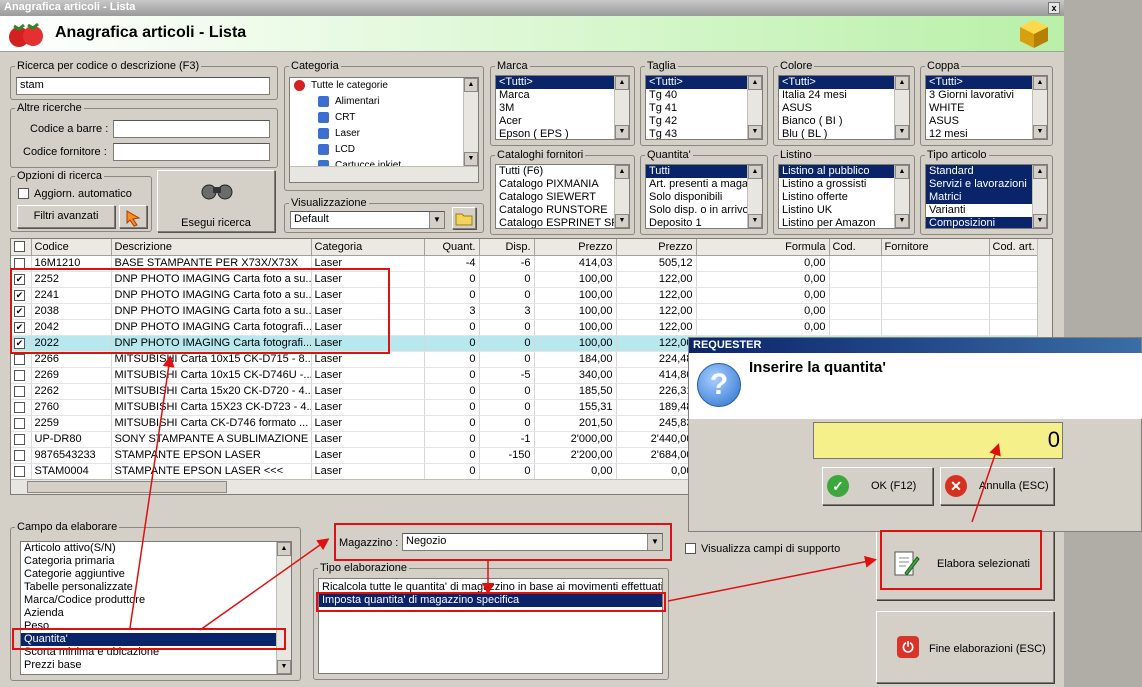 This screenshot has width=1142, height=687. I want to click on field-option: Tabelle personalizzate, so click(156, 587).